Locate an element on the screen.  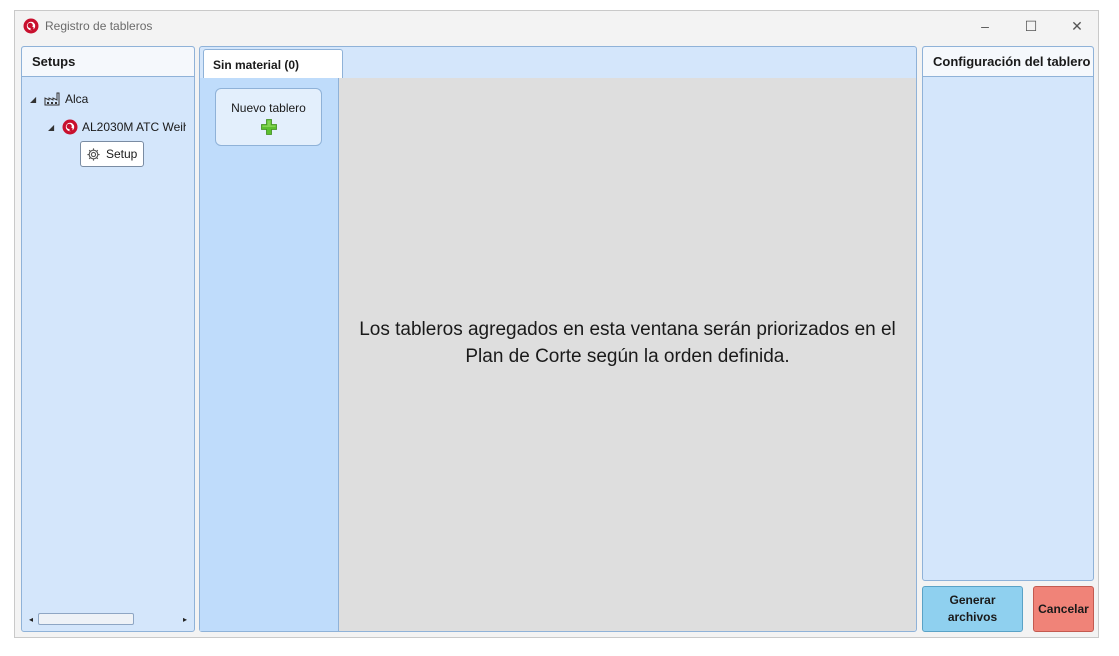
machine-logo-icon is located at coordinates (70, 127).